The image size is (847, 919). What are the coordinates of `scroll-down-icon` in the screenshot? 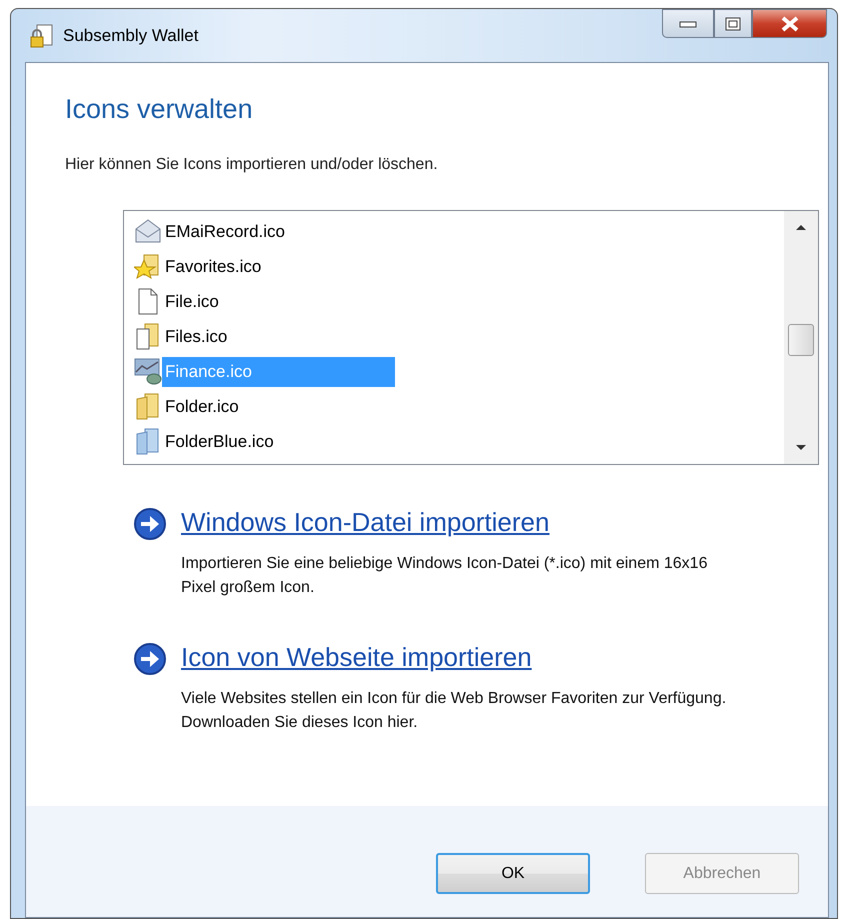 It's located at (801, 448).